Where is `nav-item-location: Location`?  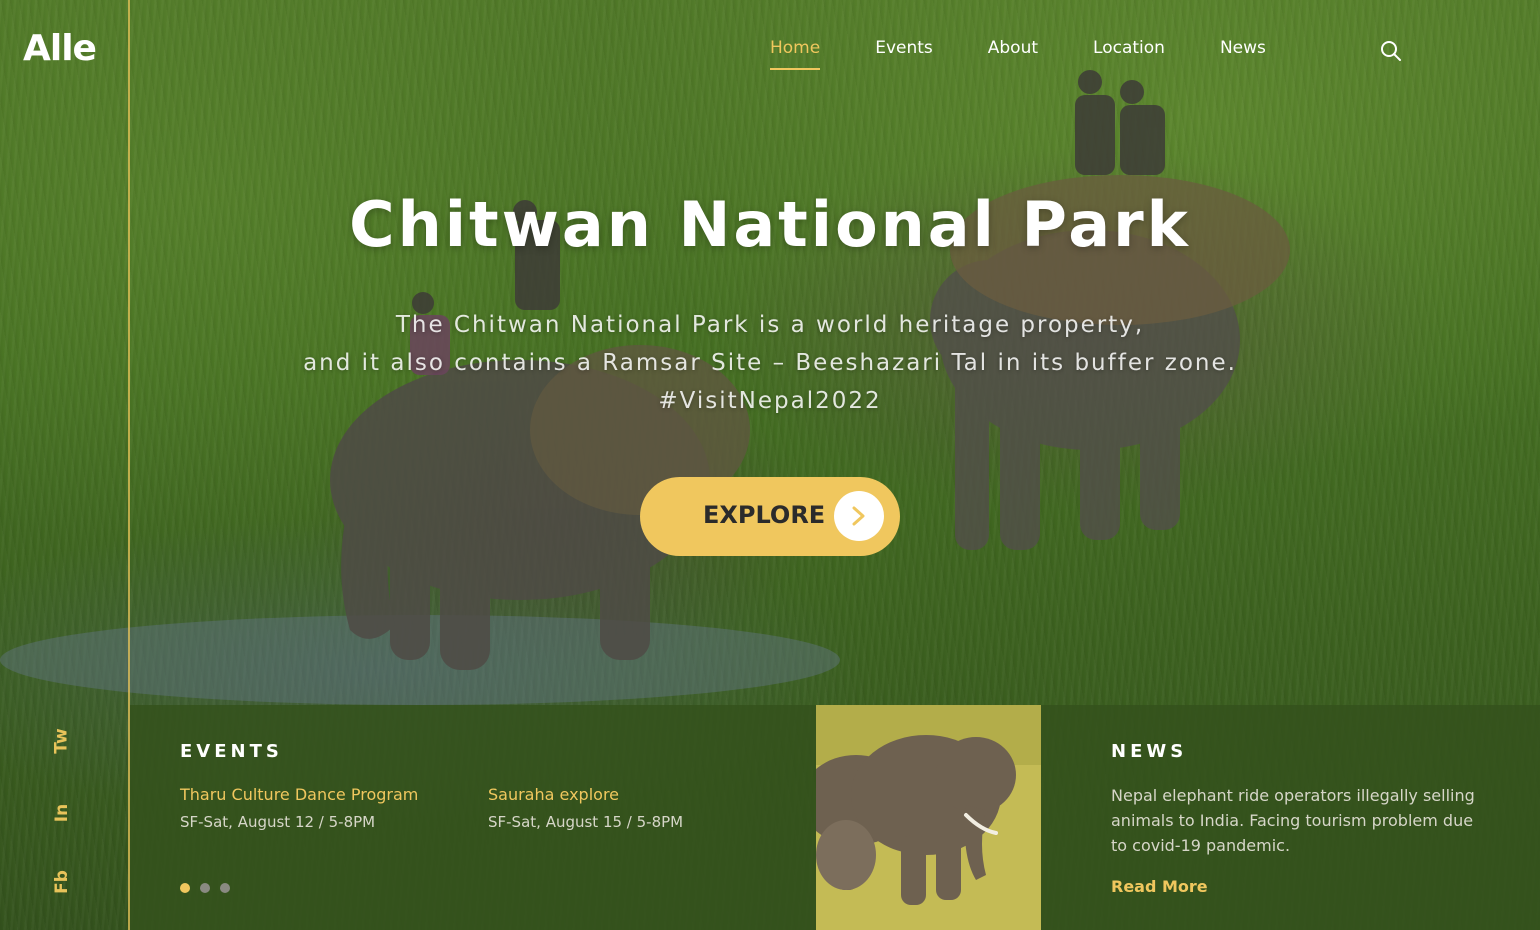 nav-item-location: Location is located at coordinates (1129, 54).